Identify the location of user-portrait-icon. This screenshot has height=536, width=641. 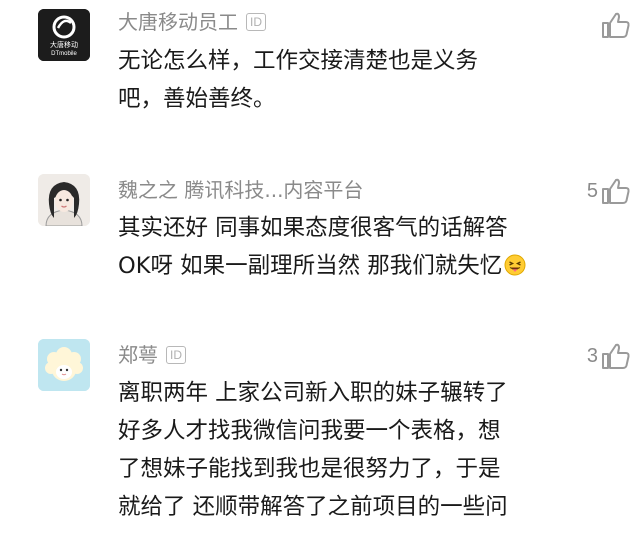
(64, 200).